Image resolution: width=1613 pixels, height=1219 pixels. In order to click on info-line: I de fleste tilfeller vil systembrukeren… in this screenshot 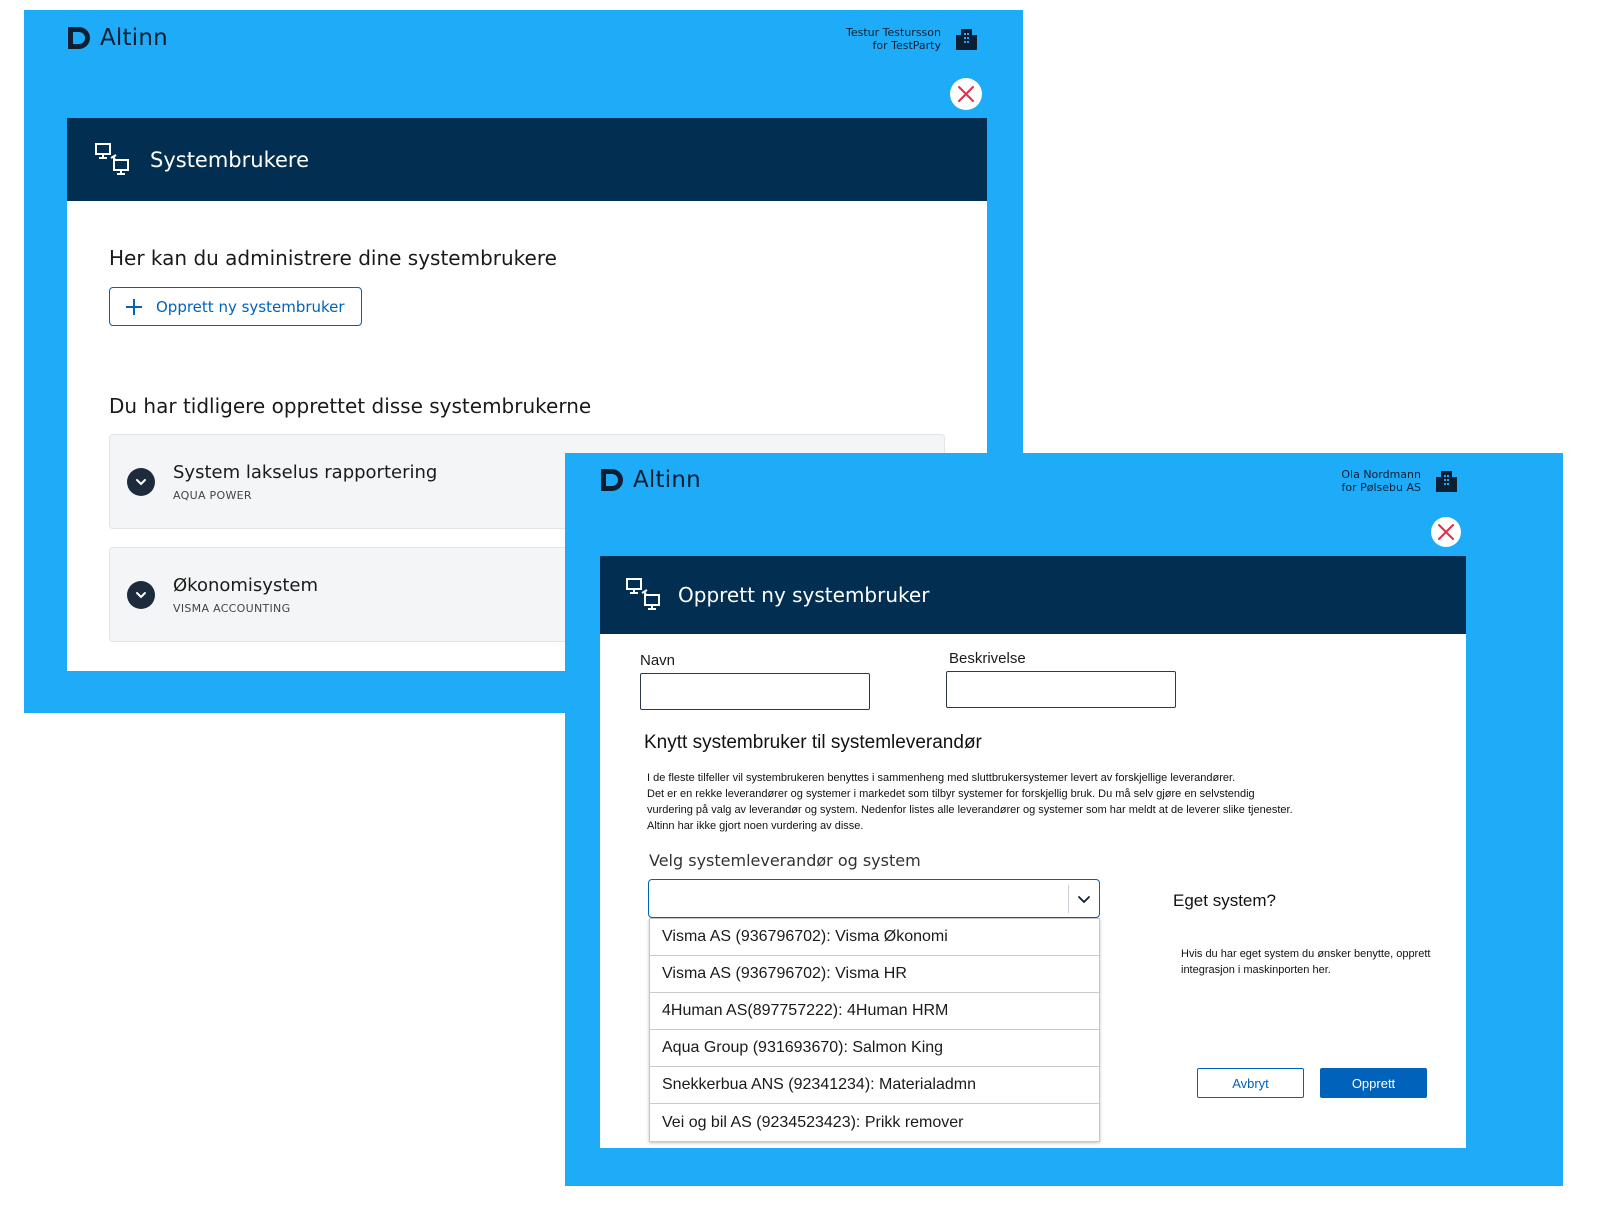, I will do `click(941, 778)`.